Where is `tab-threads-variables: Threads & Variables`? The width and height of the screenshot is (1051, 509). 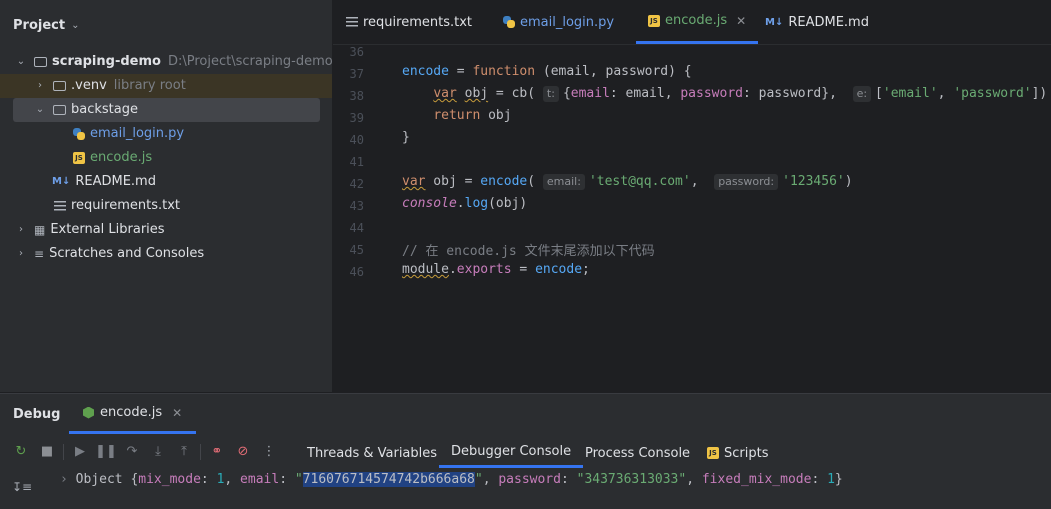
tab-threads-variables: Threads & Variables is located at coordinates (372, 453).